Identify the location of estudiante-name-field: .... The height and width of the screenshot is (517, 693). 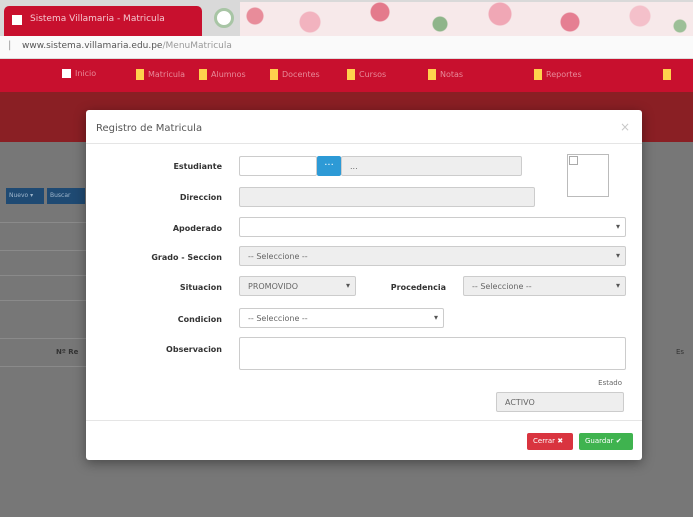
(431, 166).